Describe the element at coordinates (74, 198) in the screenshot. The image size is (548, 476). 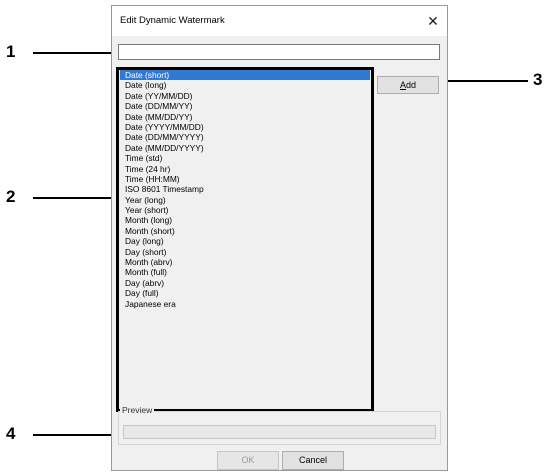
I see `callout-2-line` at that location.